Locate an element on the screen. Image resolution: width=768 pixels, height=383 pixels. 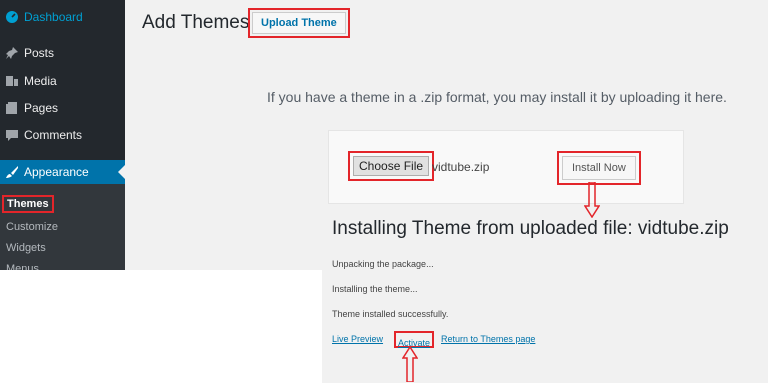
selected-file-name: vidtube.zip is located at coordinates (461, 167).